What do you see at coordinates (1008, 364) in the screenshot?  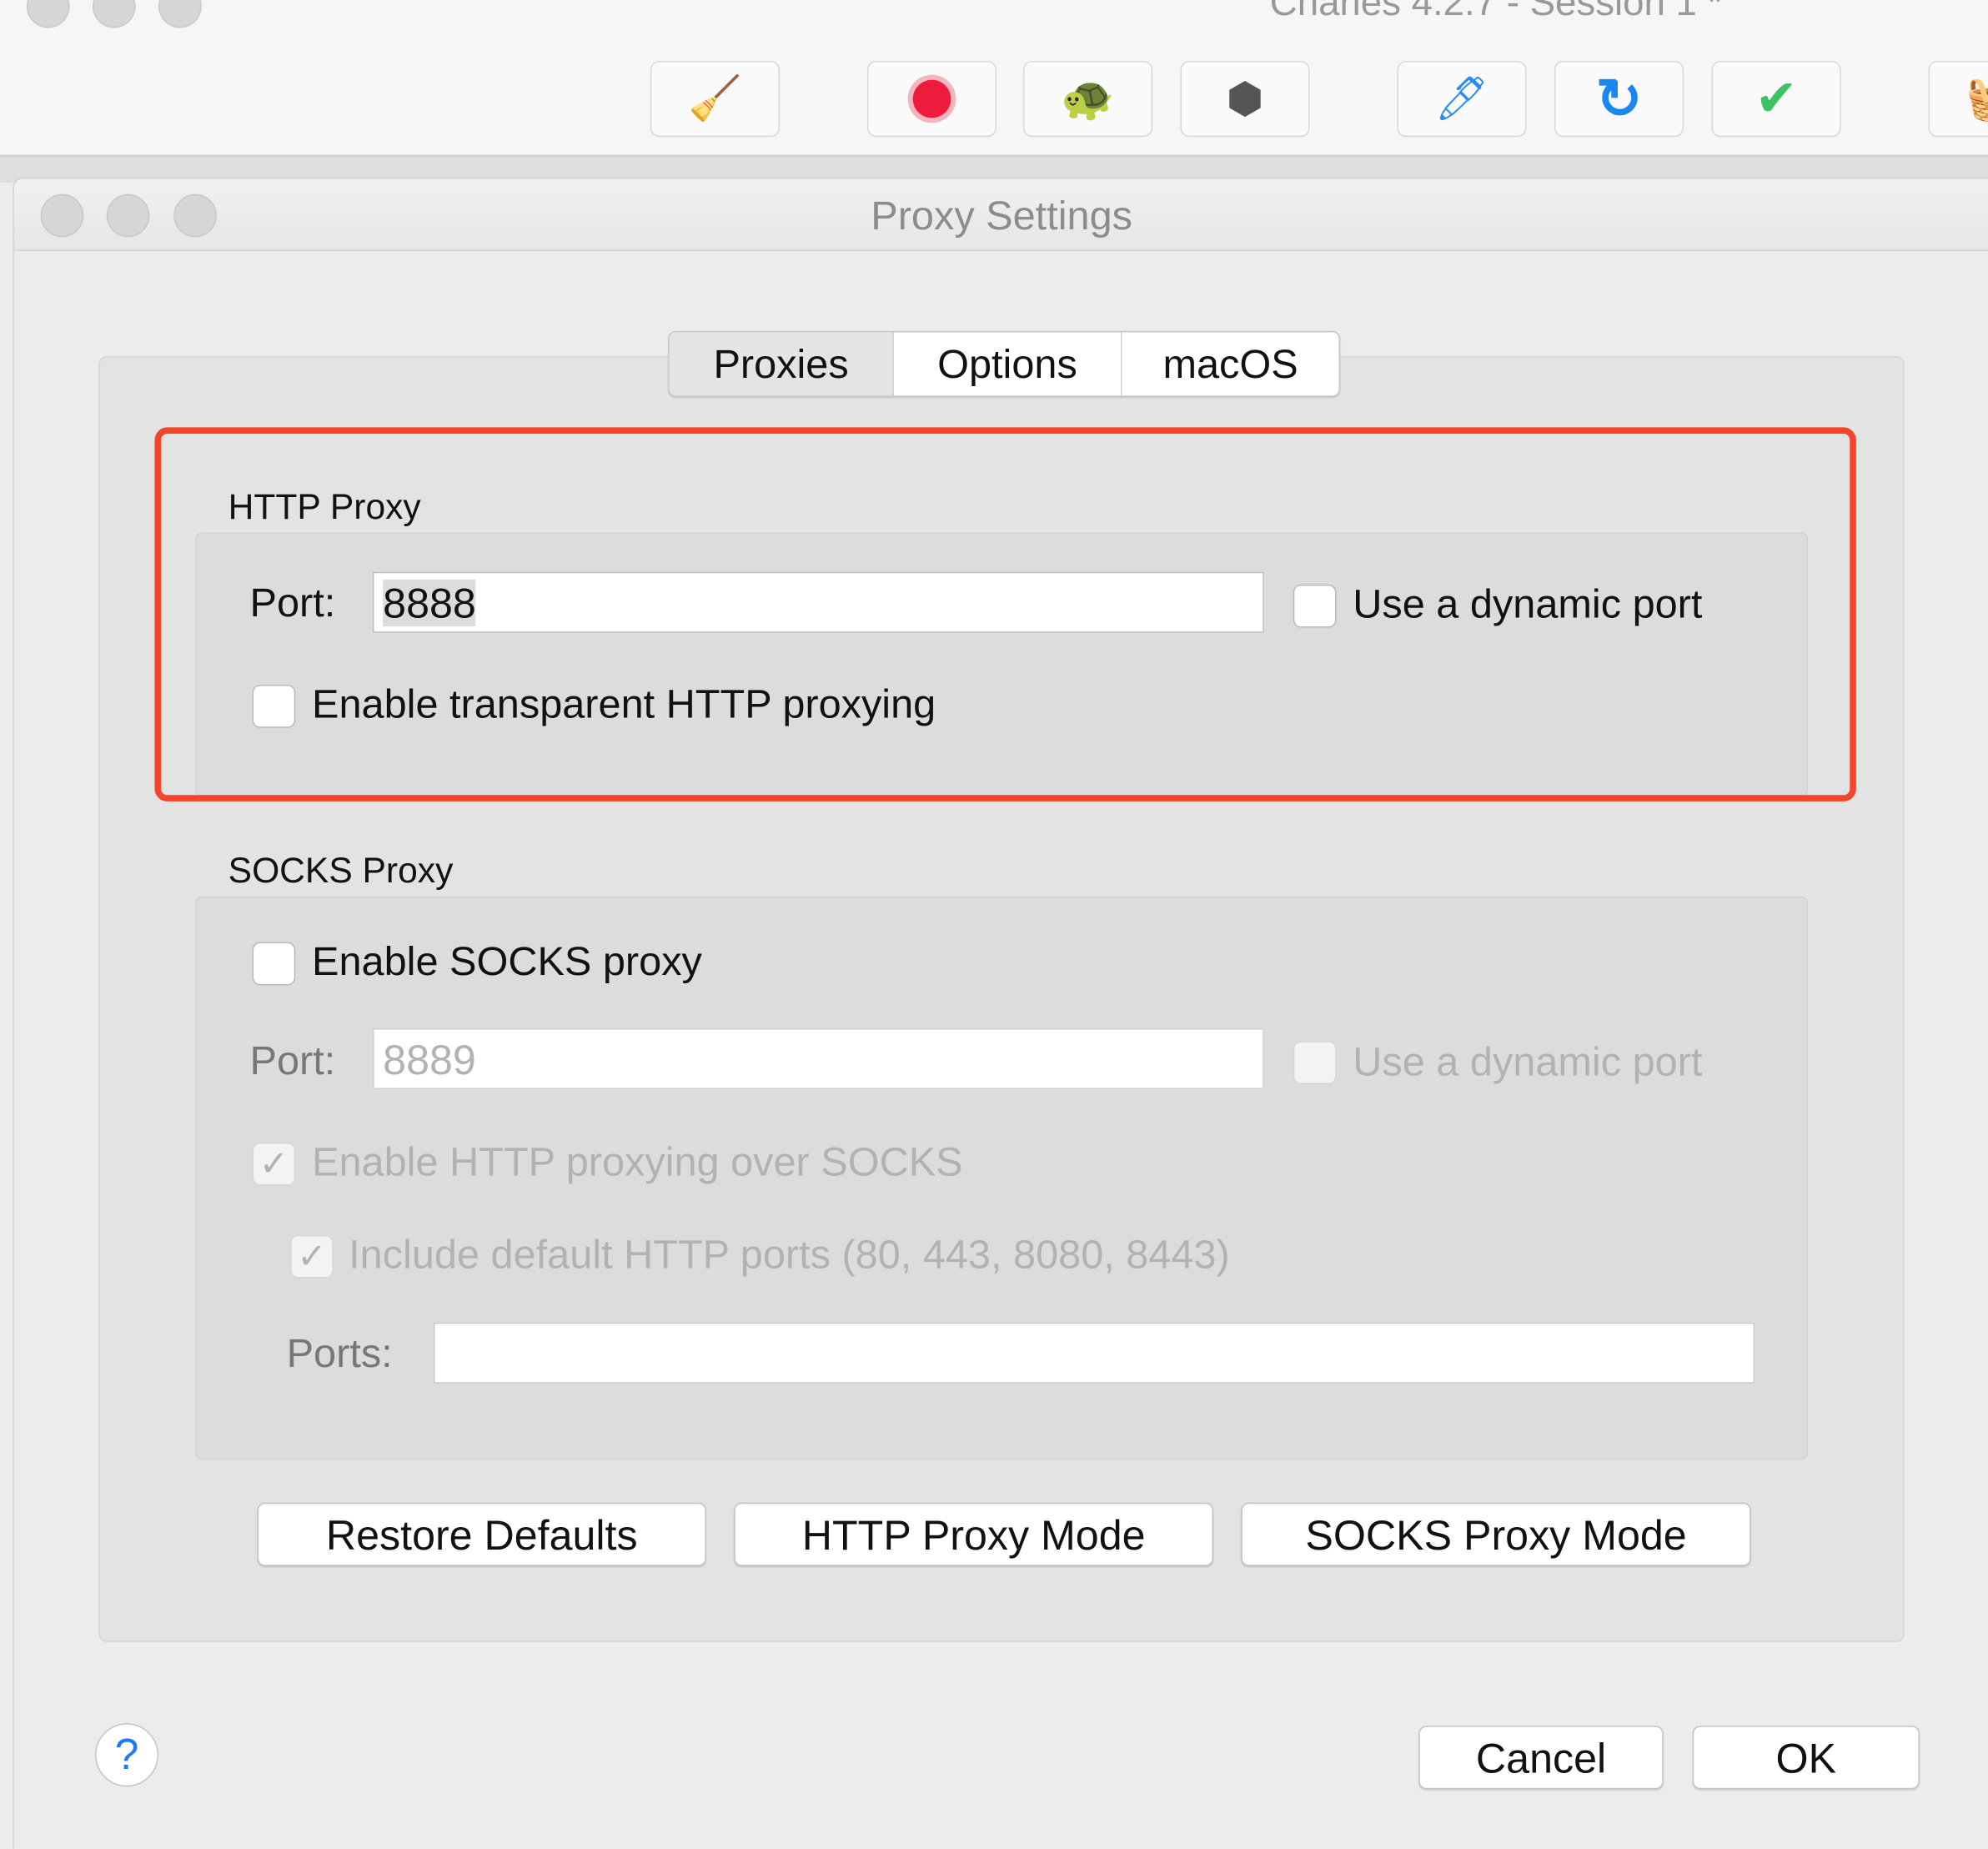 I see `tab-options: Options` at bounding box center [1008, 364].